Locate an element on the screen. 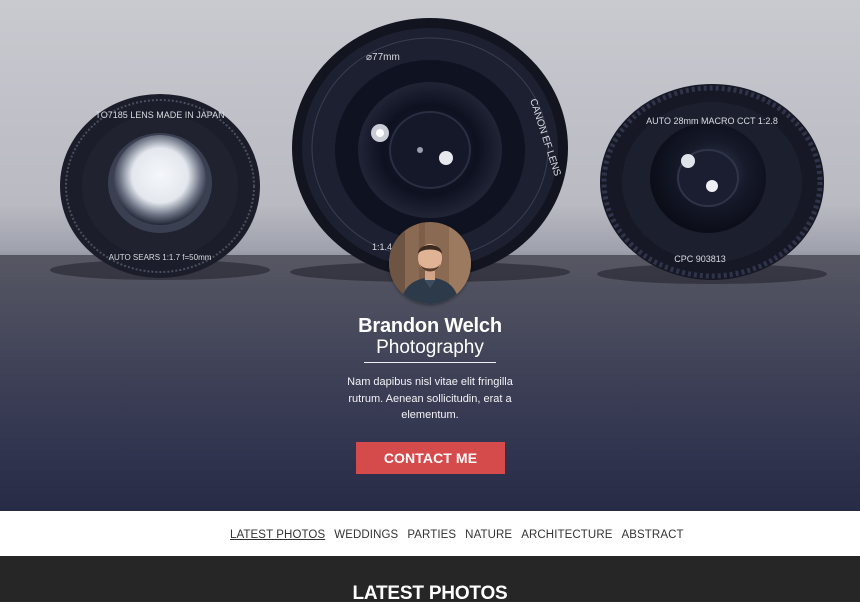 The height and width of the screenshot is (605, 860). lens-center-engraving-bottom: 1:1.4 is located at coordinates (382, 247).